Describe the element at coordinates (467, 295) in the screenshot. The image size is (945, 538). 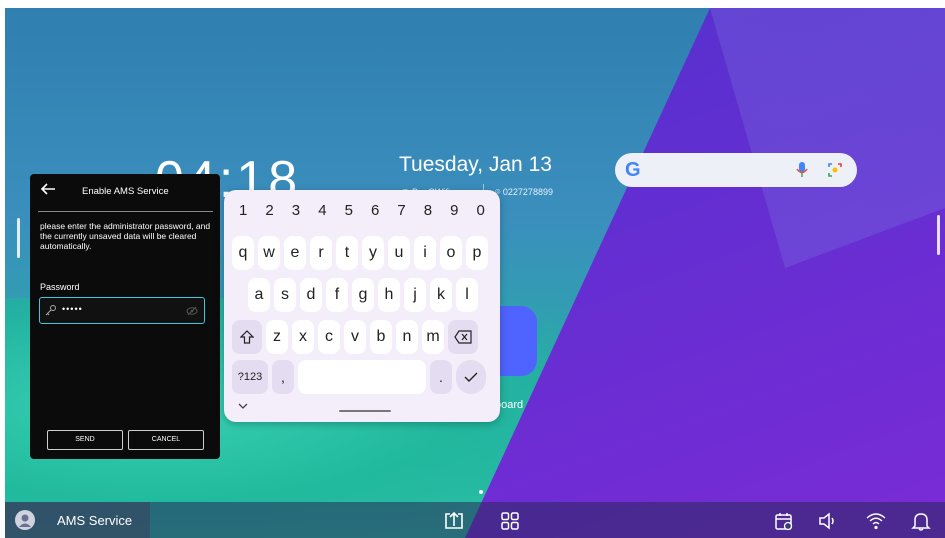
I see `key-l: l` at that location.